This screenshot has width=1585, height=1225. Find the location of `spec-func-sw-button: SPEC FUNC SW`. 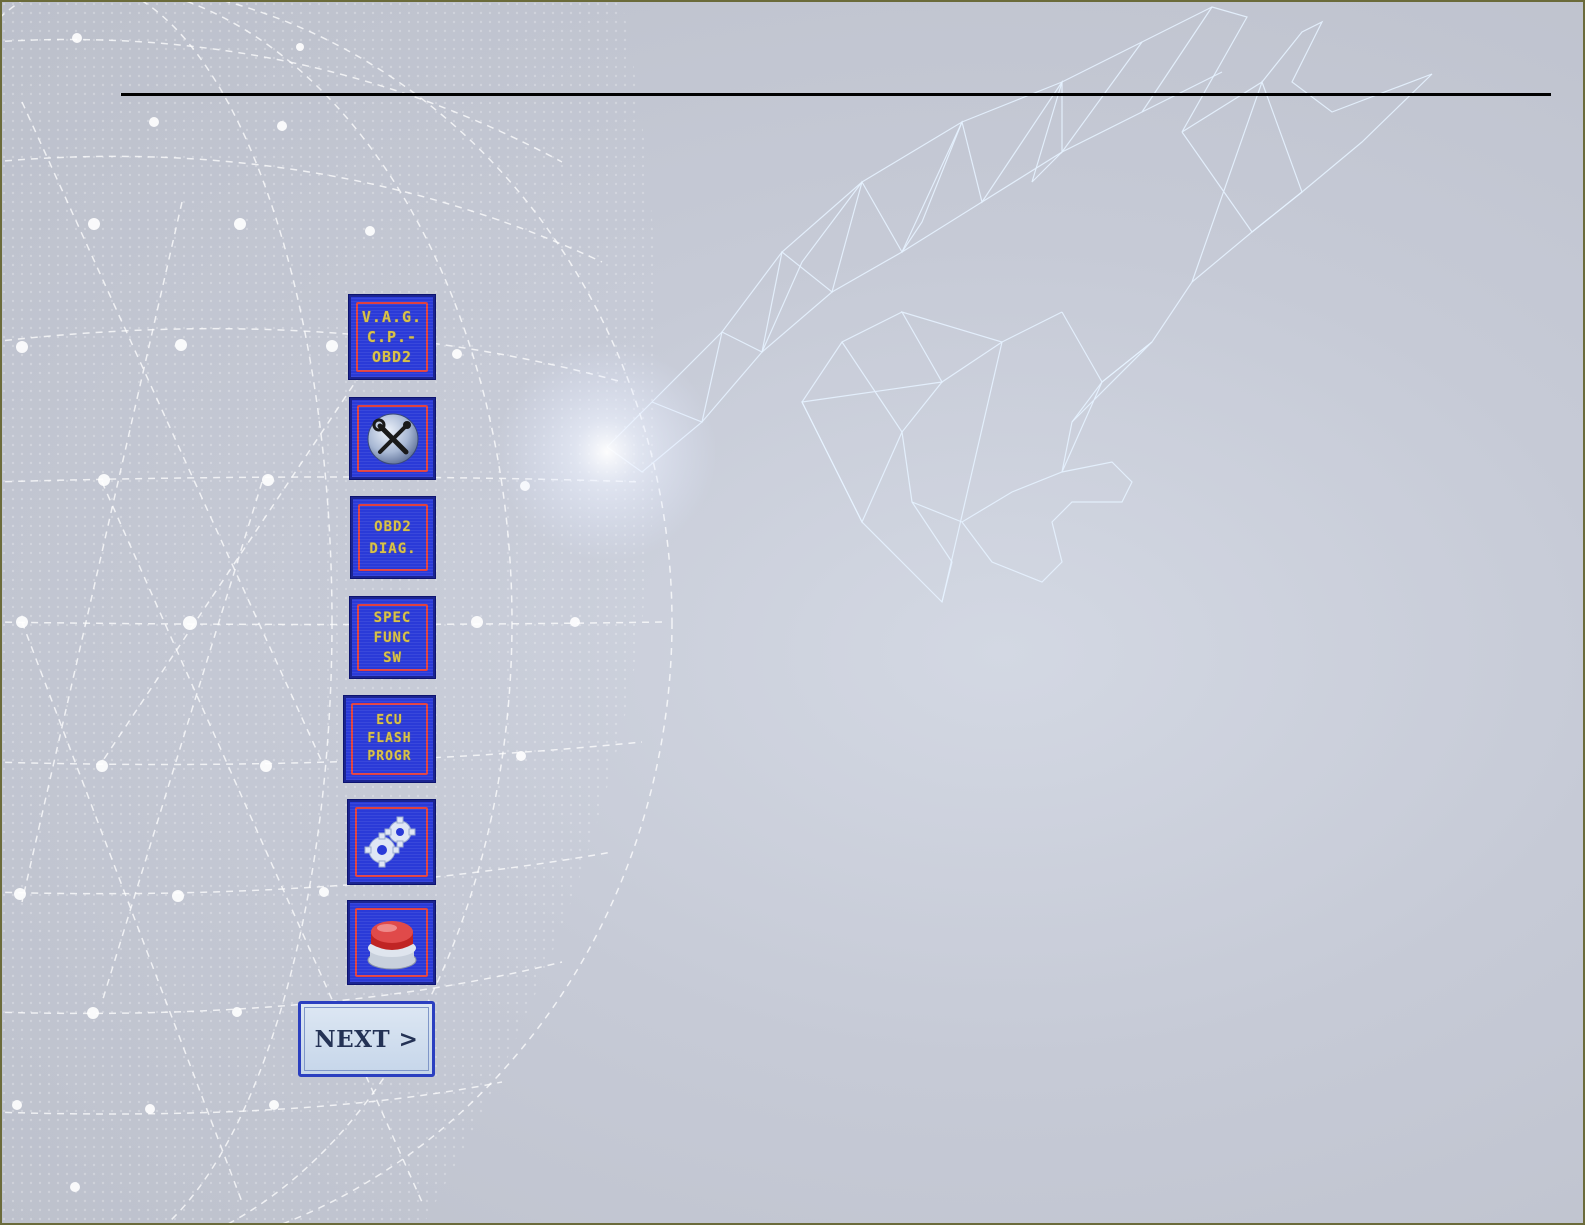

spec-func-sw-button: SPEC FUNC SW is located at coordinates (392, 637).